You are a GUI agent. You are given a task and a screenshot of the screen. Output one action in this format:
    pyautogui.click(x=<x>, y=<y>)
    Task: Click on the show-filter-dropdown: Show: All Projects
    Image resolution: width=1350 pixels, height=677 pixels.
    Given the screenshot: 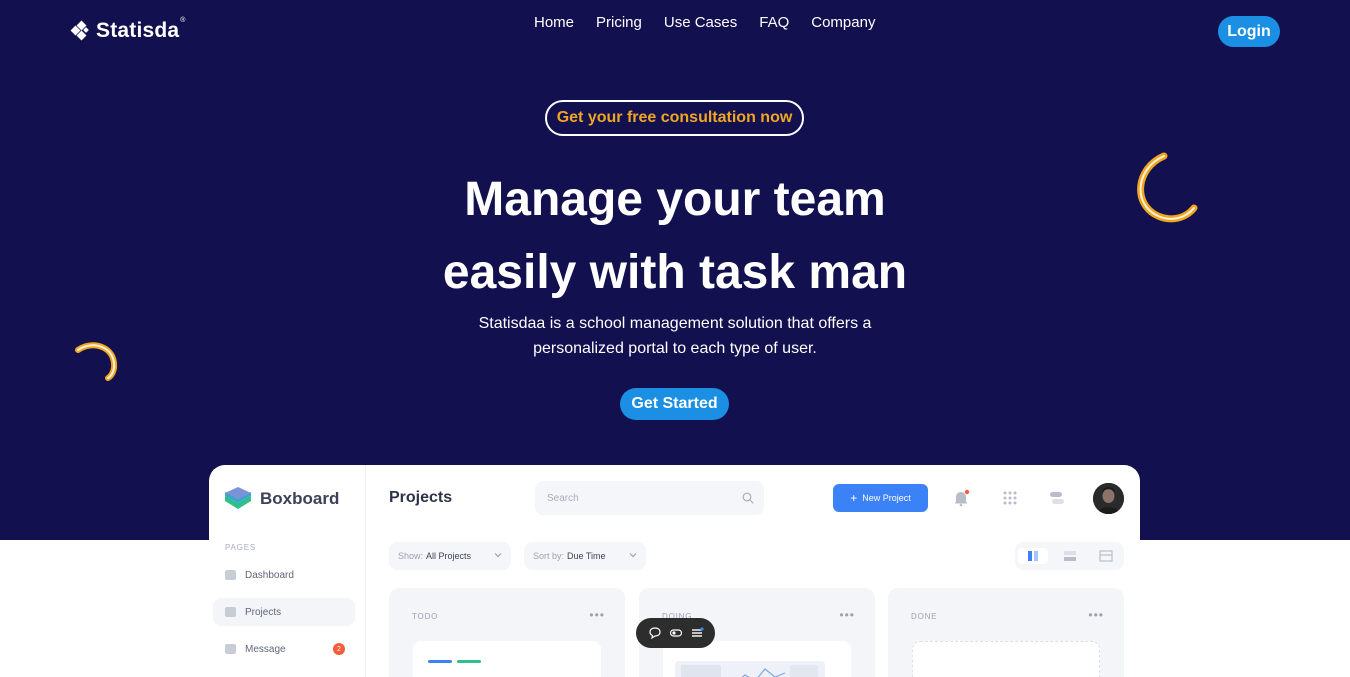 What is the action you would take?
    pyautogui.click(x=450, y=556)
    